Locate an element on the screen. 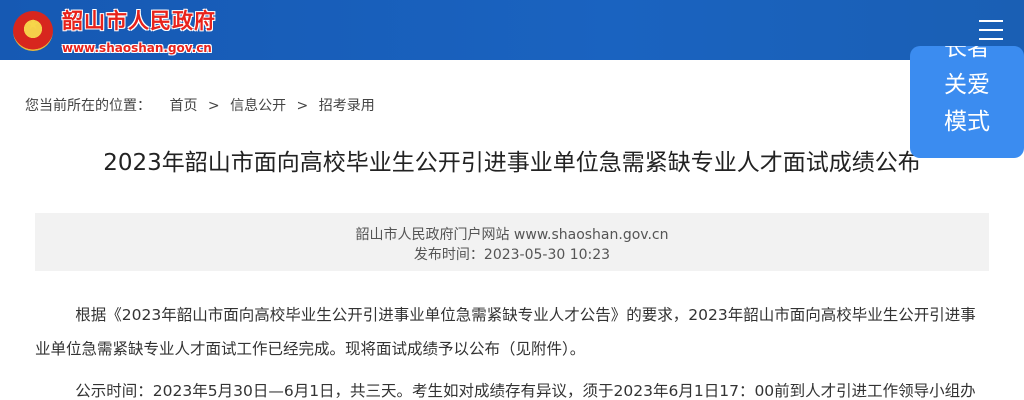  article-publish-time-row: 发布时间：2023-05-30 10:23 is located at coordinates (512, 255).